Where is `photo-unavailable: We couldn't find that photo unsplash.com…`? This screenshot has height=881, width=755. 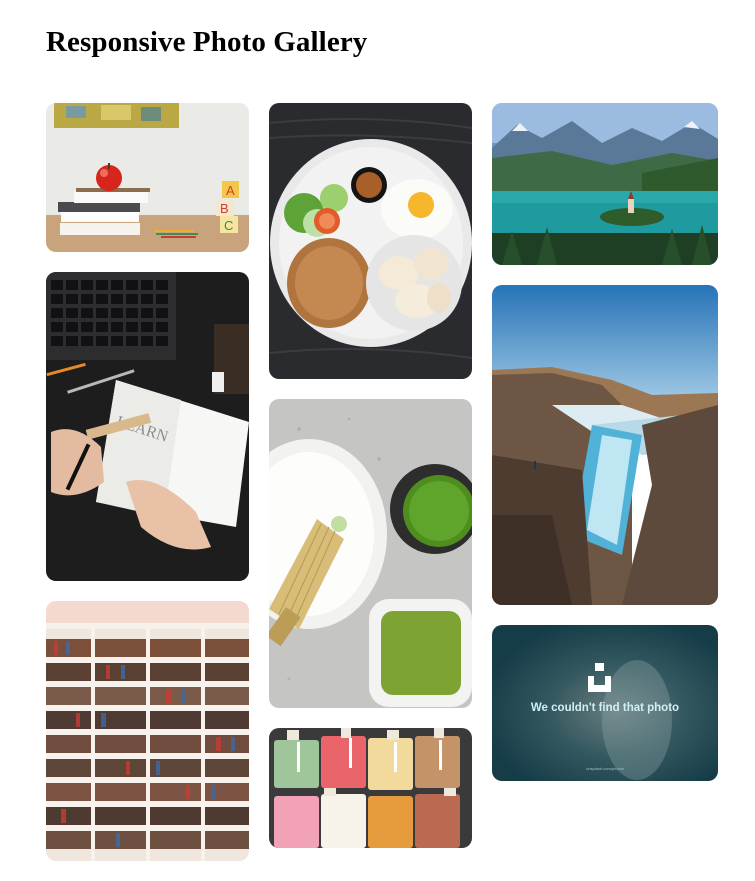
photo-unavailable: We couldn't find that photo unsplash.com… is located at coordinates (605, 703).